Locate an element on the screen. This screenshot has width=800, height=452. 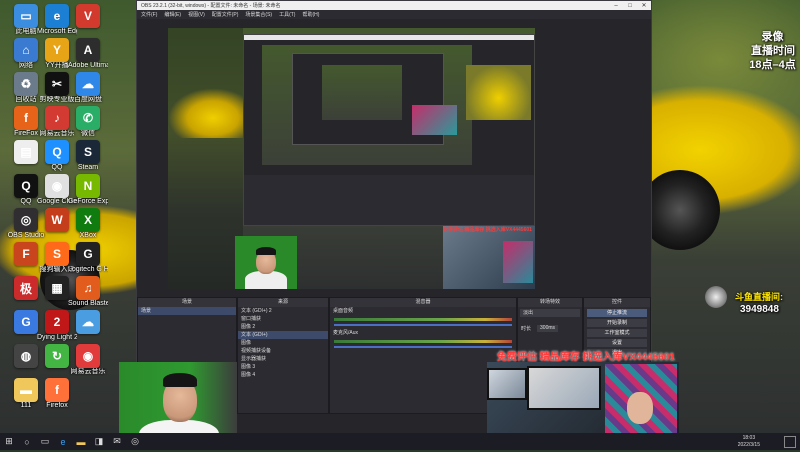
app-icon: N is located at coordinates (88, 186).